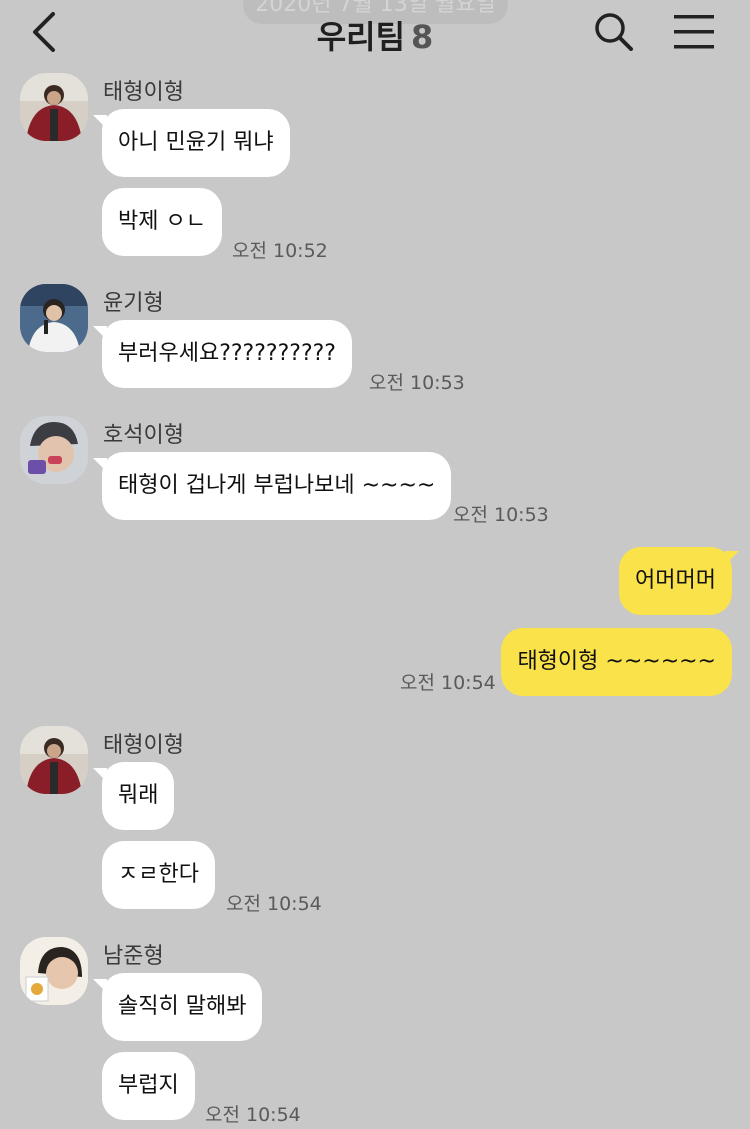  I want to click on message-bubble: 부럽지, so click(148, 1086).